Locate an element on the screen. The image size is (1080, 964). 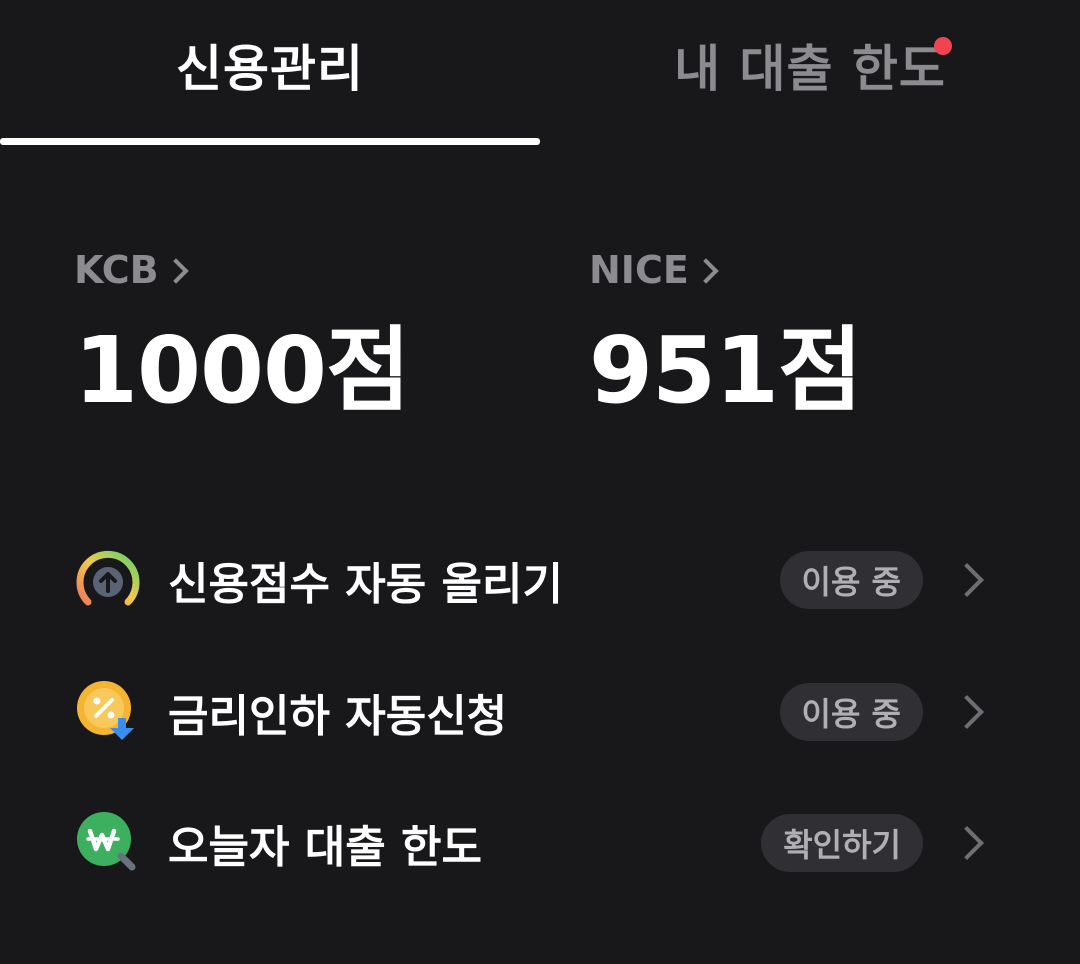
nice-bureau-link: NICE is located at coordinates (799, 270).